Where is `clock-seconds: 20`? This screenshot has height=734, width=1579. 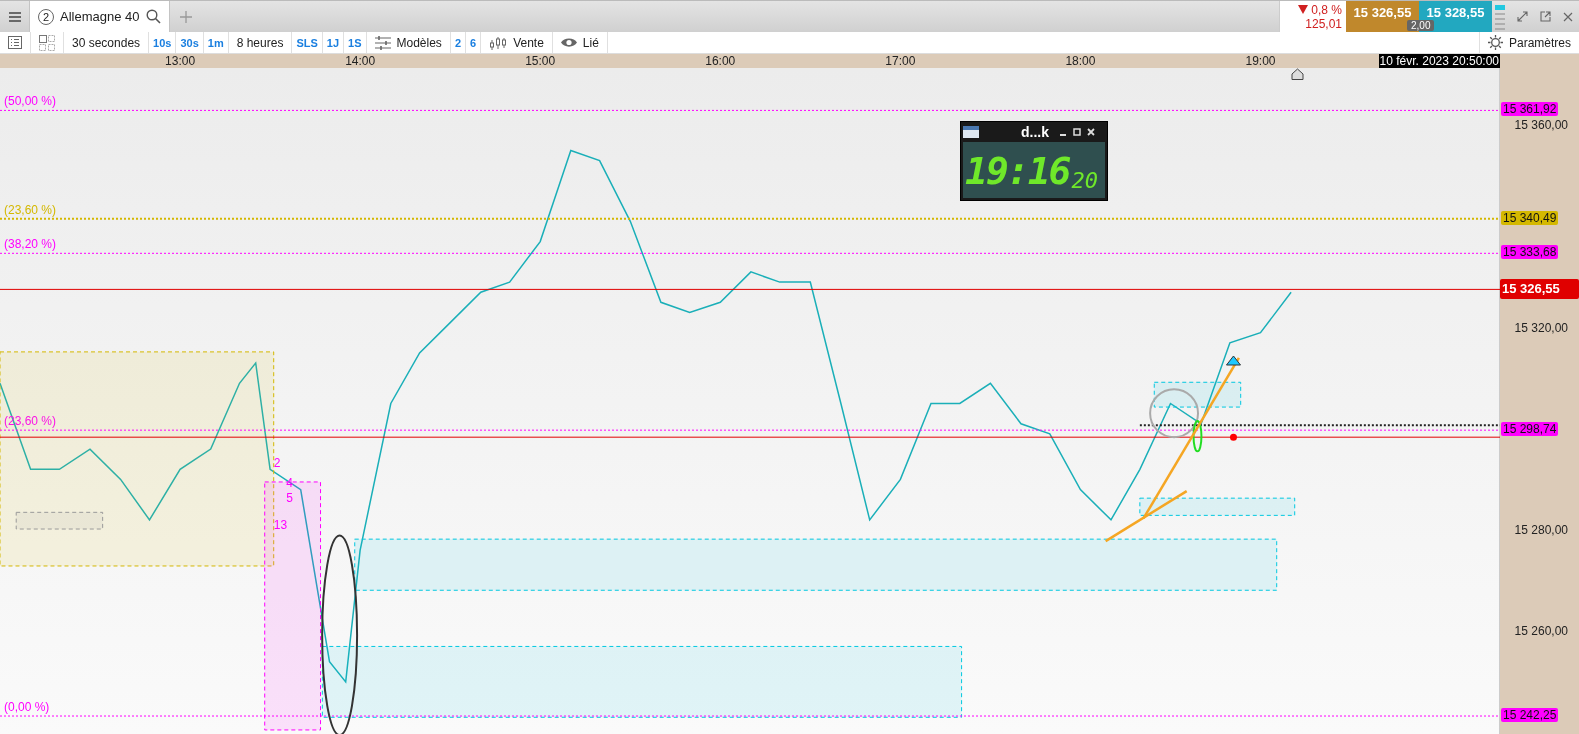 clock-seconds: 20 is located at coordinates (1084, 181).